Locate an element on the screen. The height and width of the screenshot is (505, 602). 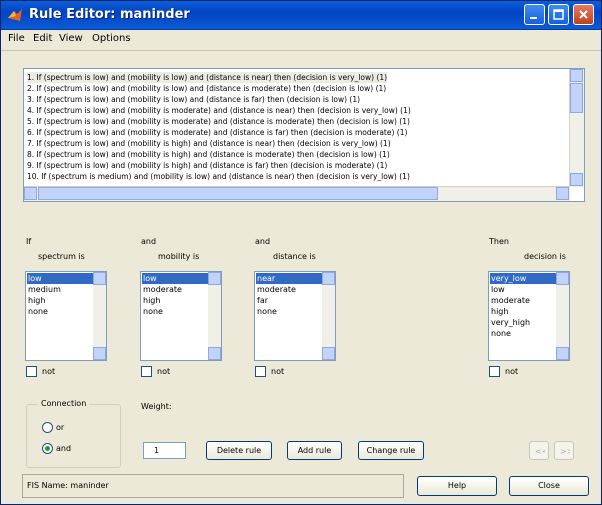
connection-group is located at coordinates (73, 436).